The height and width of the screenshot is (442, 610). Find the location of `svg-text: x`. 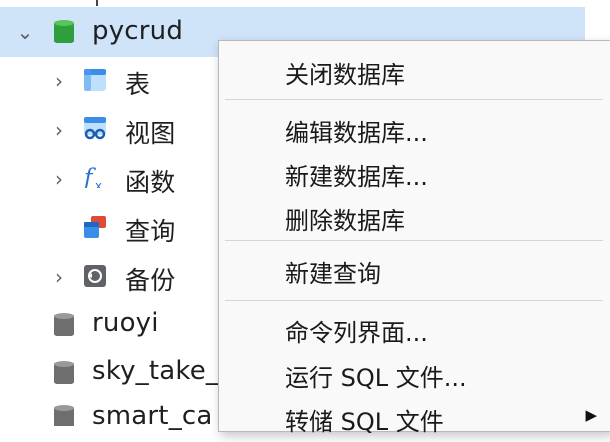

svg-text: x is located at coordinates (98, 183).